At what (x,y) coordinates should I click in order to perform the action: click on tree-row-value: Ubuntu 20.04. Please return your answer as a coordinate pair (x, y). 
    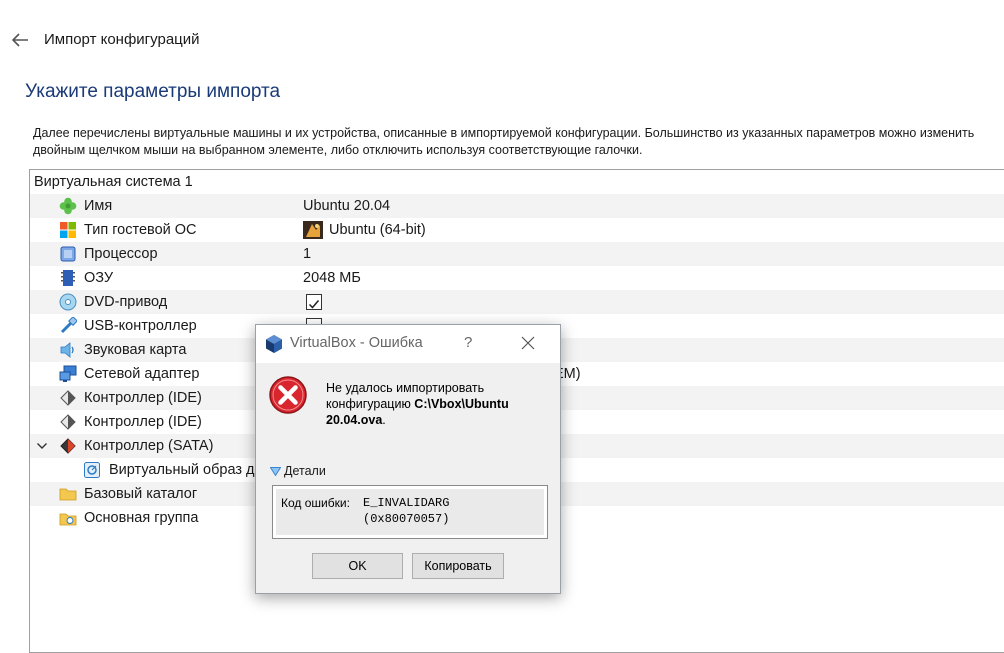
    Looking at the image, I should click on (346, 206).